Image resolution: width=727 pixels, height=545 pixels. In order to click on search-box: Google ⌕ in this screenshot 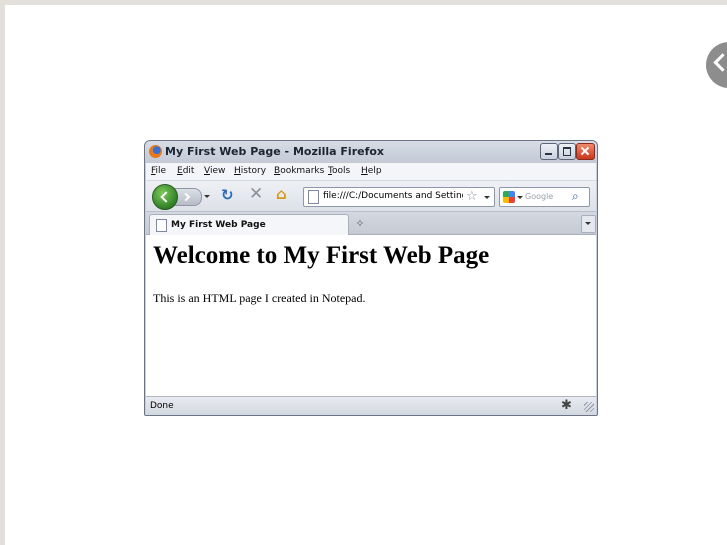, I will do `click(544, 197)`.